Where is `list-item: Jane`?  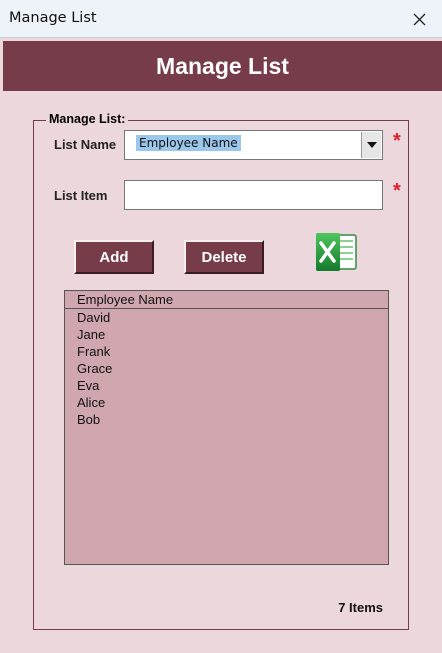 list-item: Jane is located at coordinates (94, 334).